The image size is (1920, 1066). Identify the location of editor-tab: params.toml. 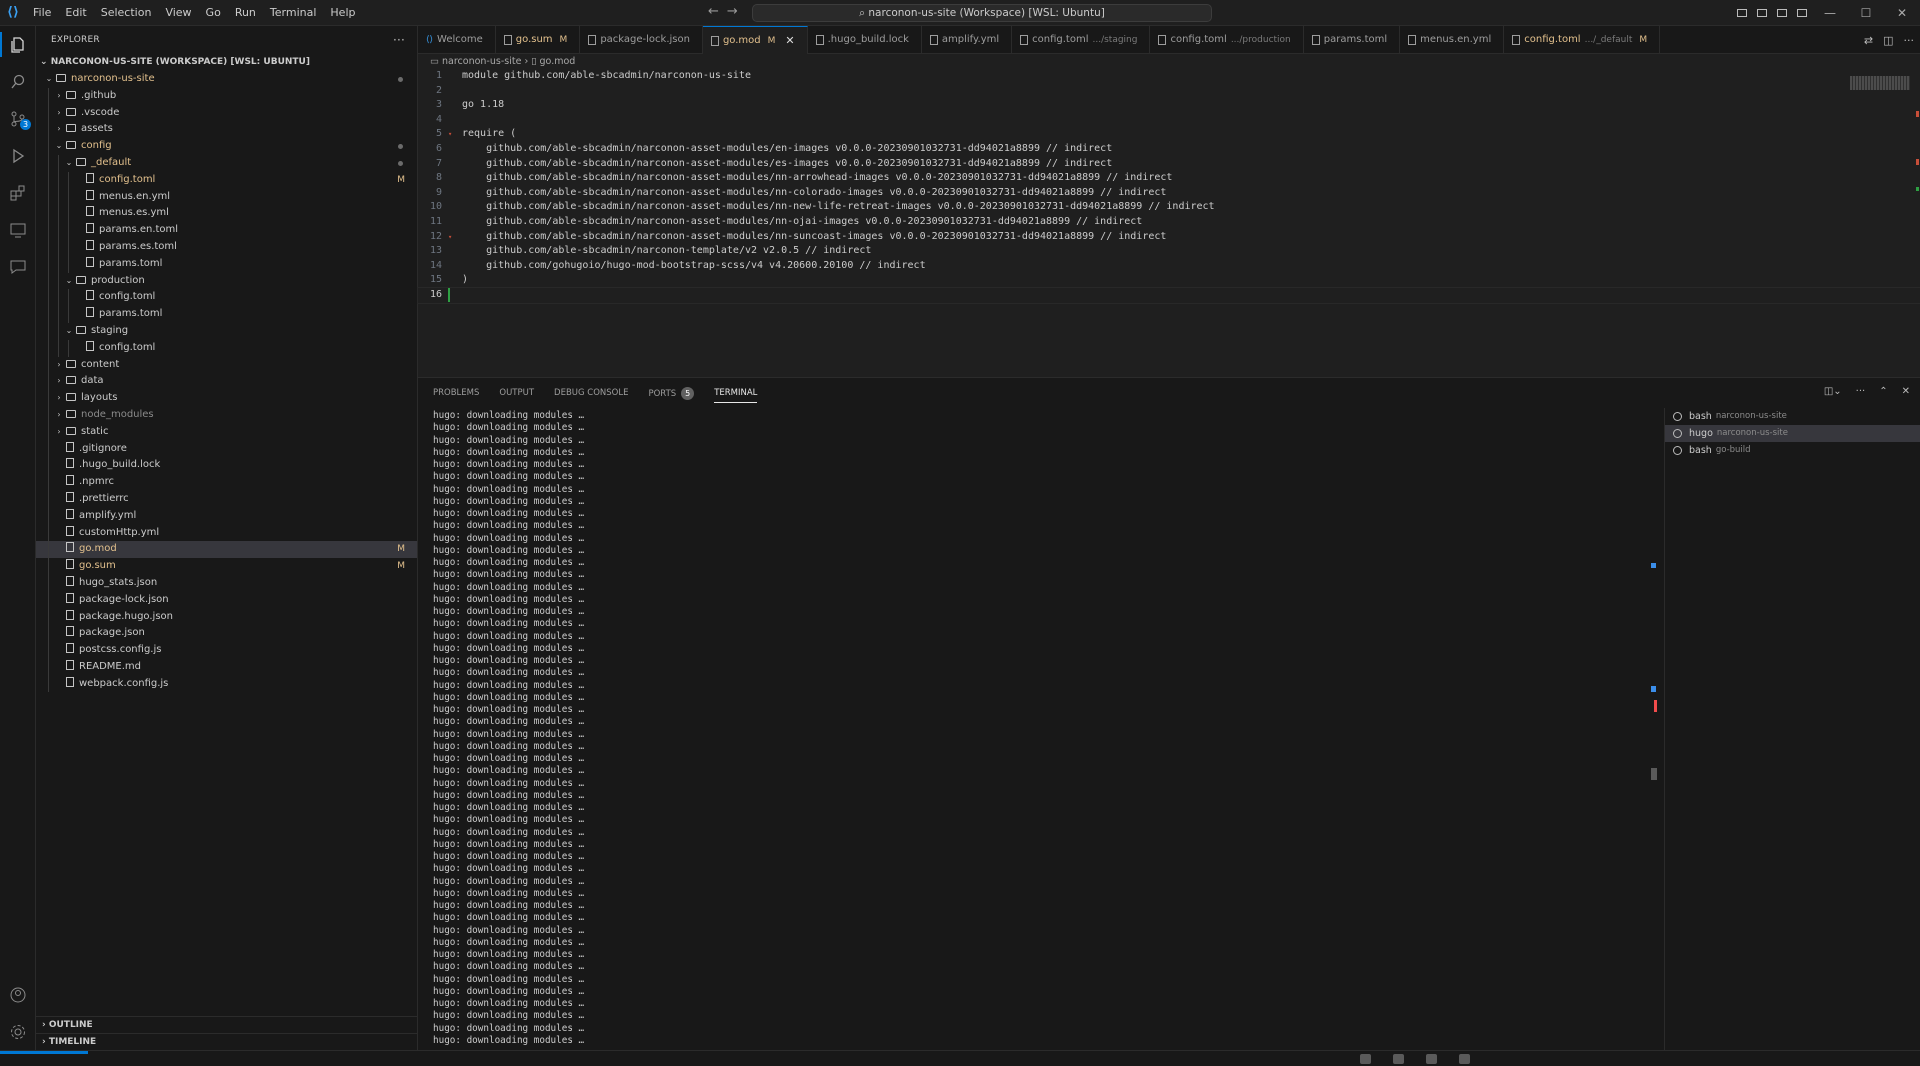
(1352, 40).